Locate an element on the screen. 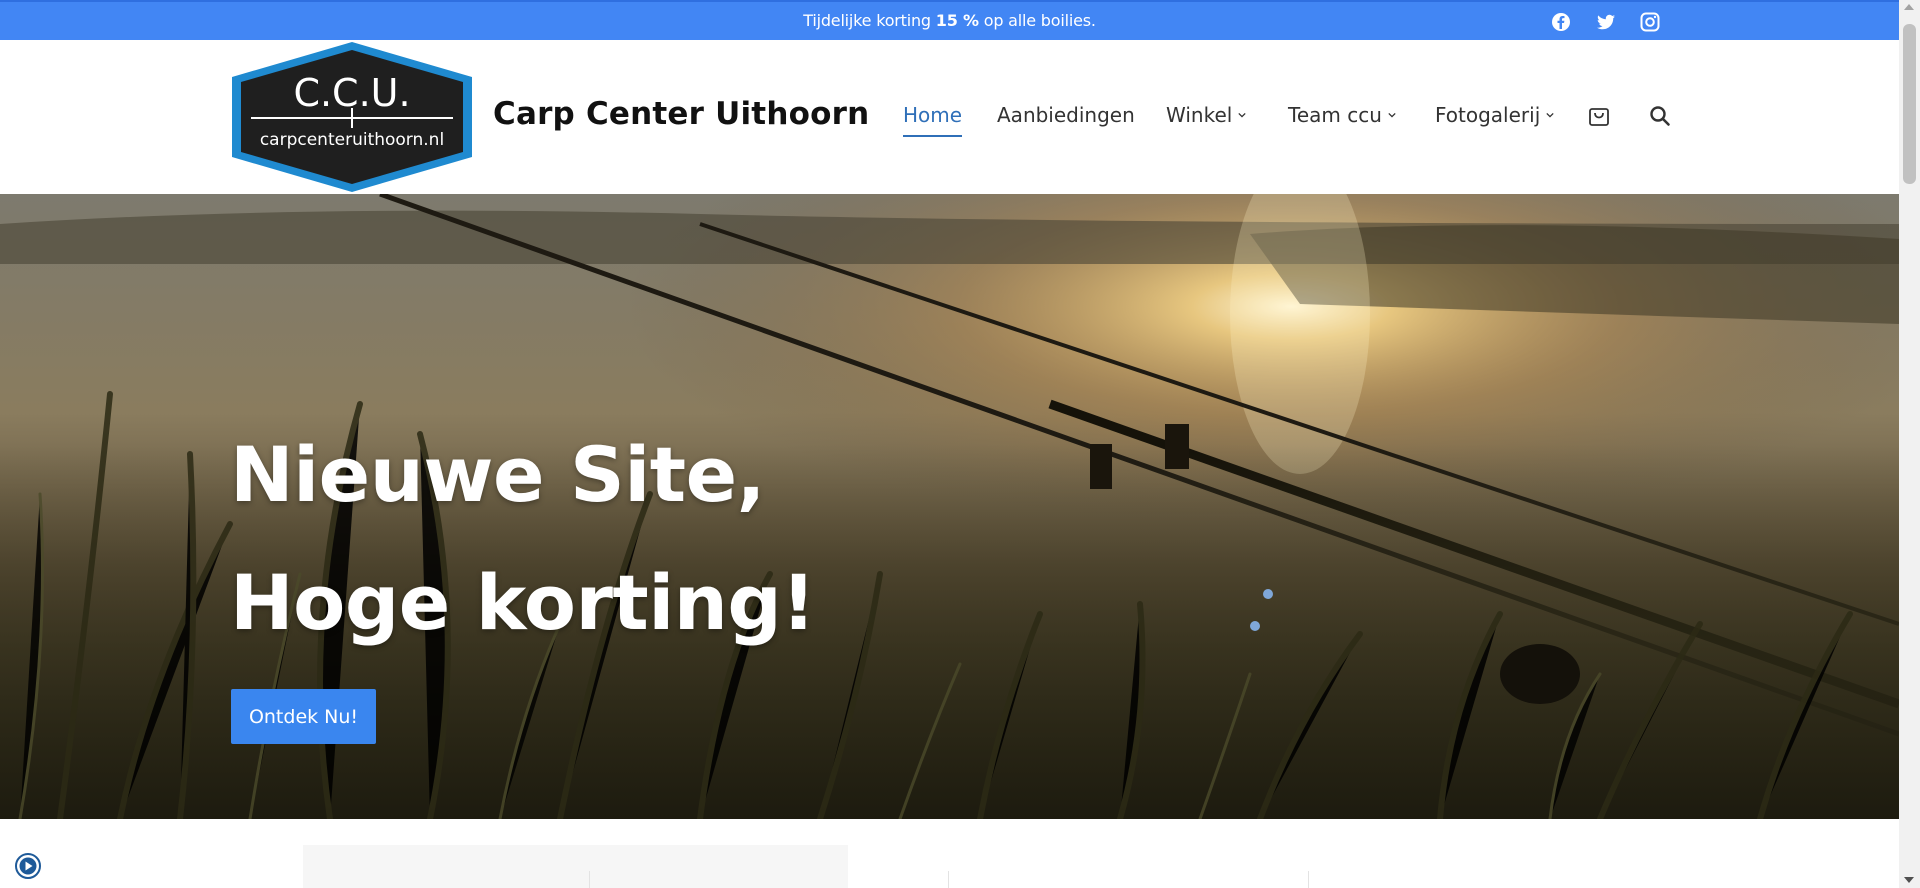 This screenshot has width=1920, height=888. instagram-icon is located at coordinates (1650, 22).